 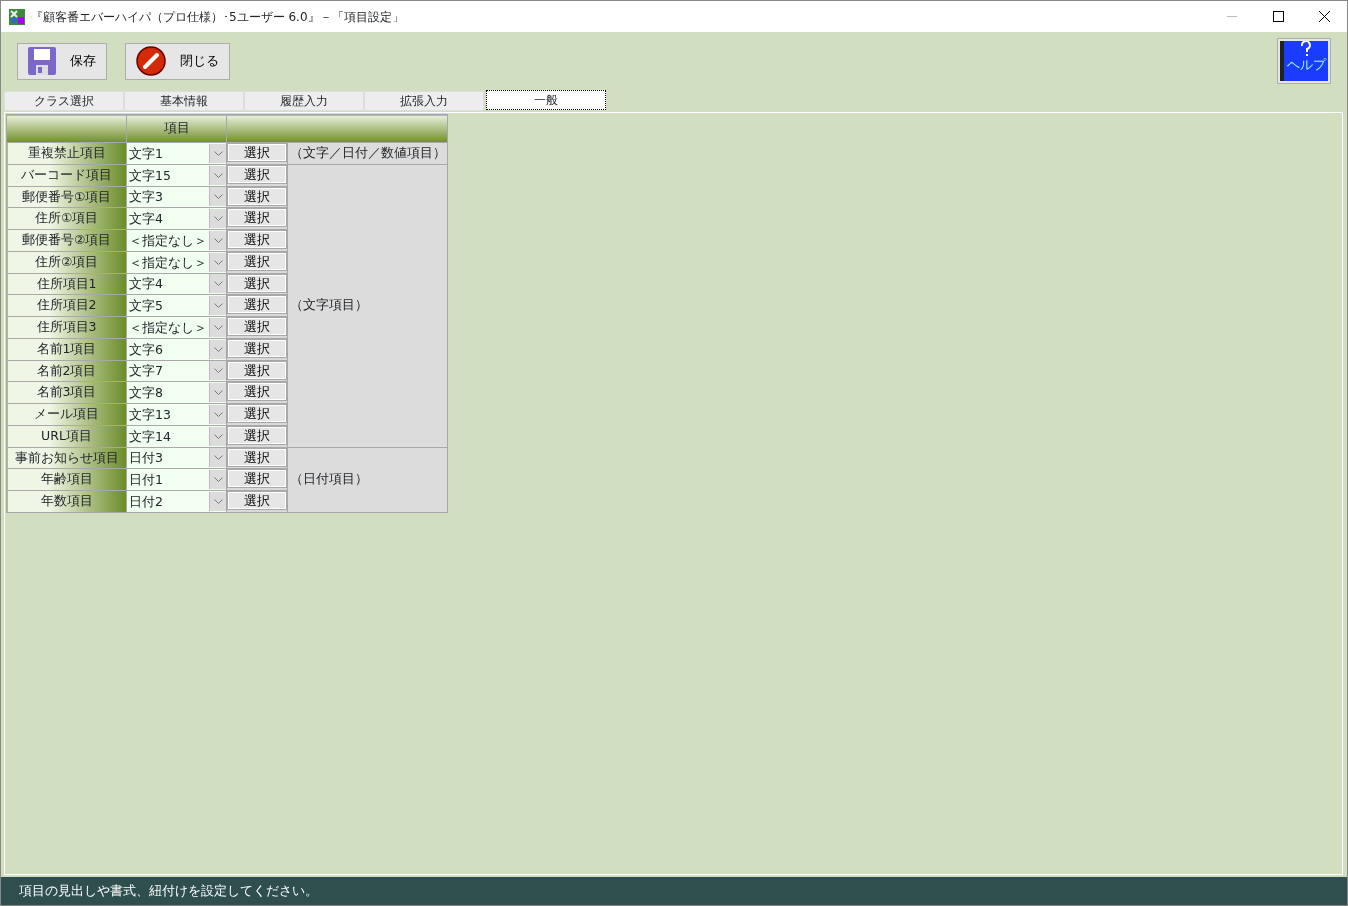 I want to click on row-label: 郵便番号①項目, so click(x=66, y=197).